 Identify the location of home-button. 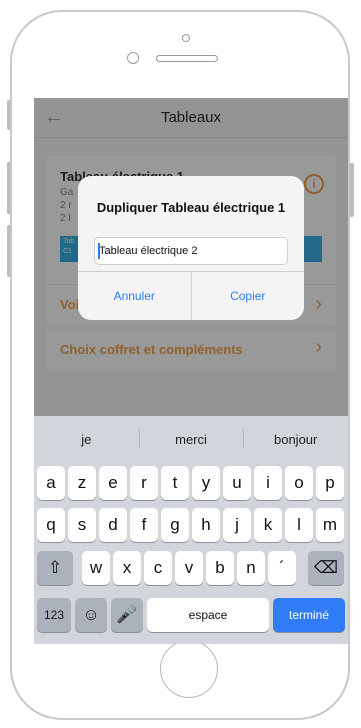
(189, 669).